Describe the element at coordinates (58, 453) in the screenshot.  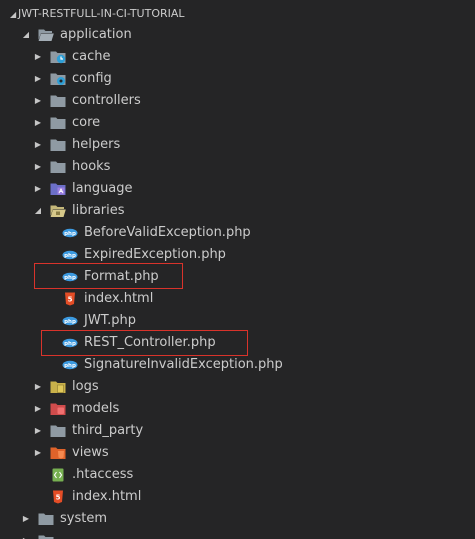
I see `views-folder-icon` at that location.